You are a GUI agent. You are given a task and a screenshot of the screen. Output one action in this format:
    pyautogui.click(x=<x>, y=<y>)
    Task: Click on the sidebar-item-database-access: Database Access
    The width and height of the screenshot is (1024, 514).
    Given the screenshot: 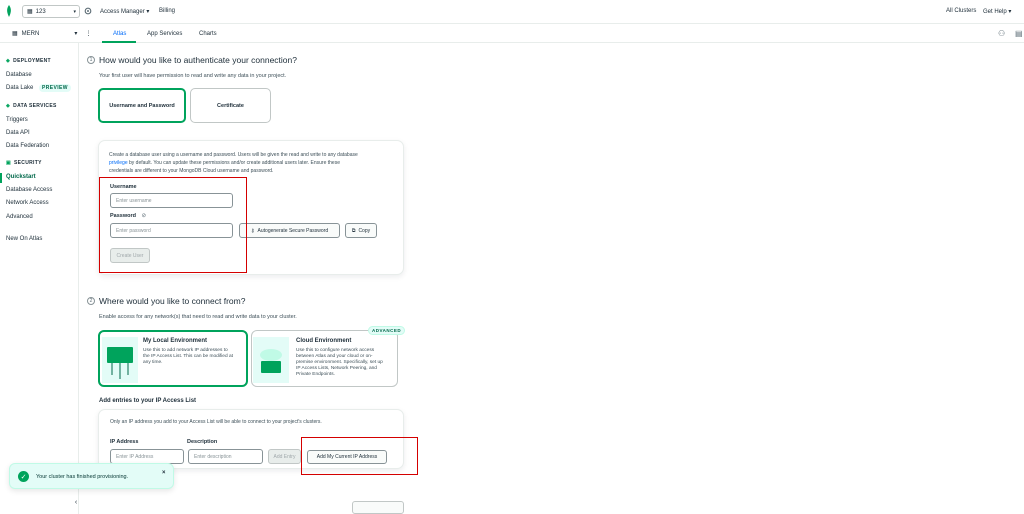 What is the action you would take?
    pyautogui.click(x=29, y=190)
    